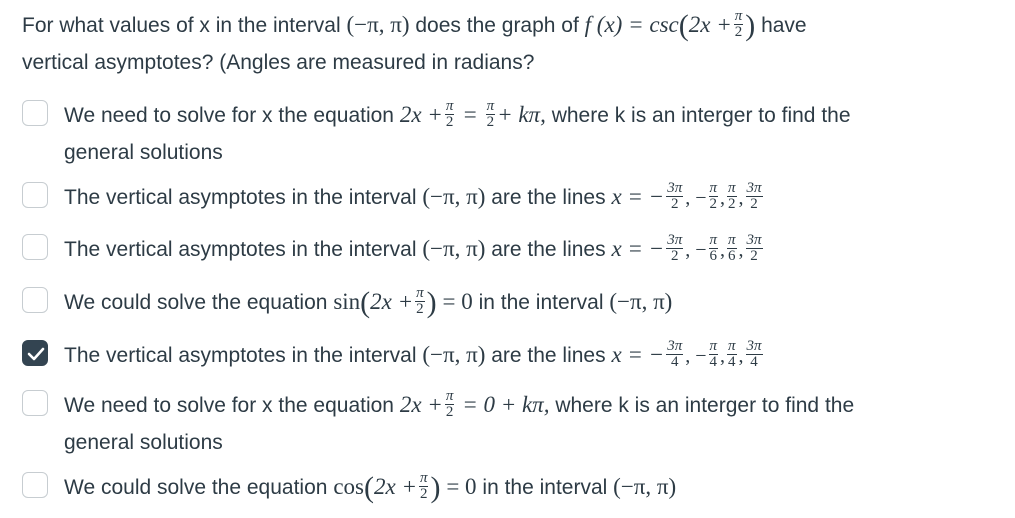  What do you see at coordinates (181, 25) in the screenshot?
I see `question-part-1: For what values of x in the interval` at bounding box center [181, 25].